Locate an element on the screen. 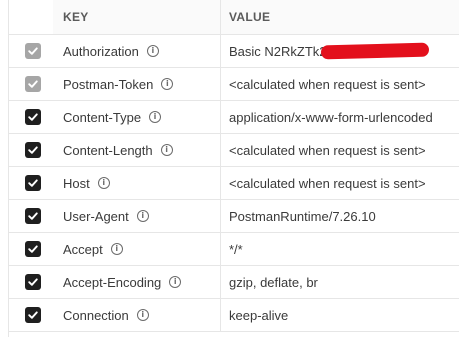 This screenshot has width=459, height=337. header-key-cell: Postman-Token i is located at coordinates (137, 84).